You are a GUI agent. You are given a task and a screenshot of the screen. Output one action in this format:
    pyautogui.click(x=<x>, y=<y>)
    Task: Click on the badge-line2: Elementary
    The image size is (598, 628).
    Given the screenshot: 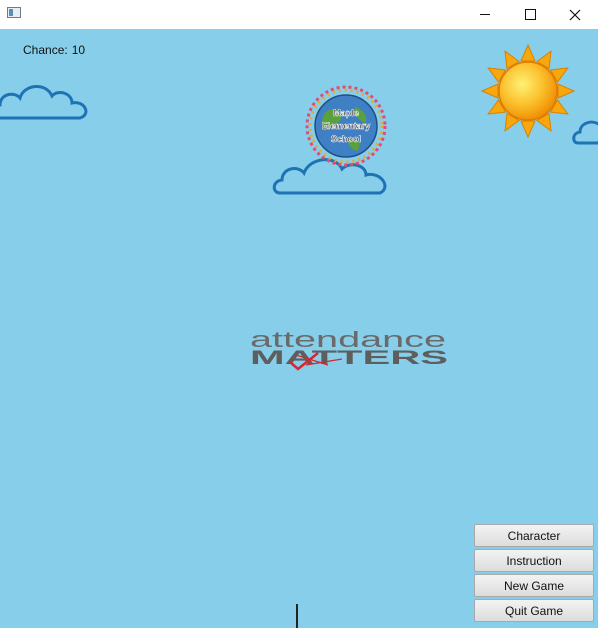 What is the action you would take?
    pyautogui.click(x=346, y=126)
    